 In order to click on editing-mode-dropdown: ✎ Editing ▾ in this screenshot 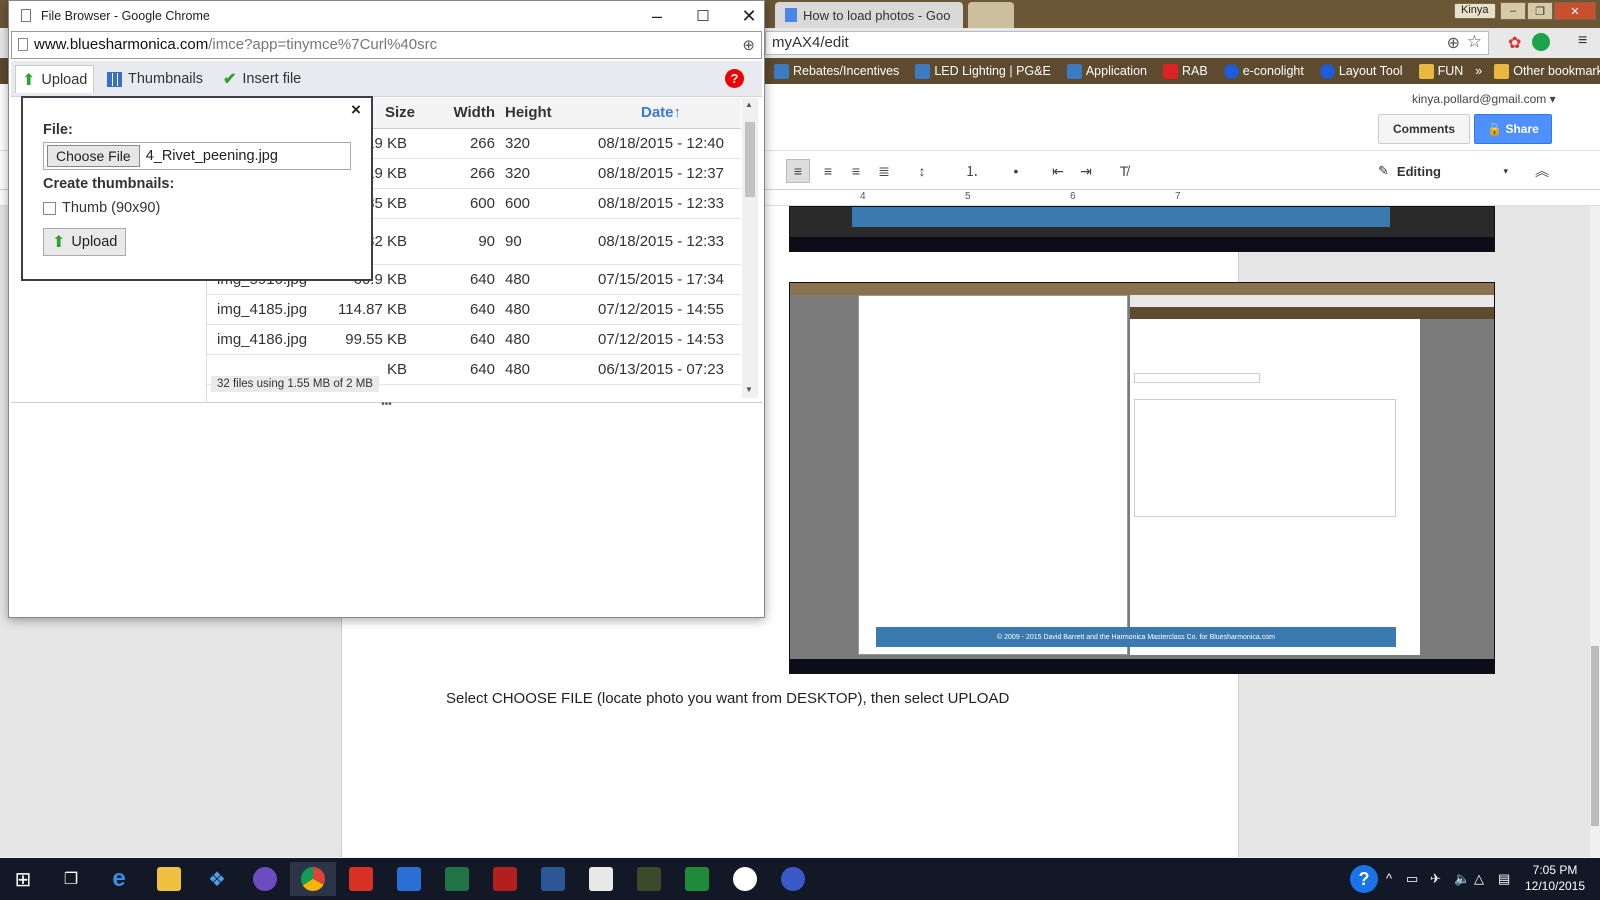, I will do `click(1443, 171)`.